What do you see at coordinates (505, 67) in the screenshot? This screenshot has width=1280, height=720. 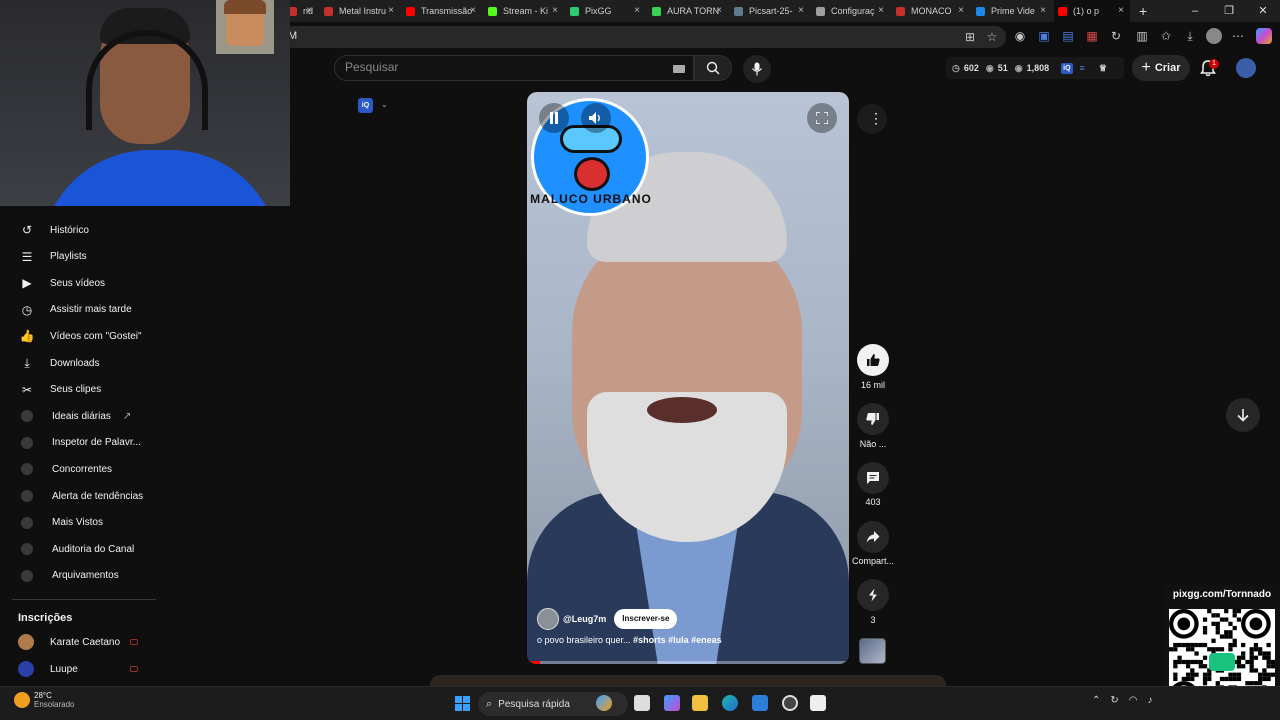 I see `search-input` at bounding box center [505, 67].